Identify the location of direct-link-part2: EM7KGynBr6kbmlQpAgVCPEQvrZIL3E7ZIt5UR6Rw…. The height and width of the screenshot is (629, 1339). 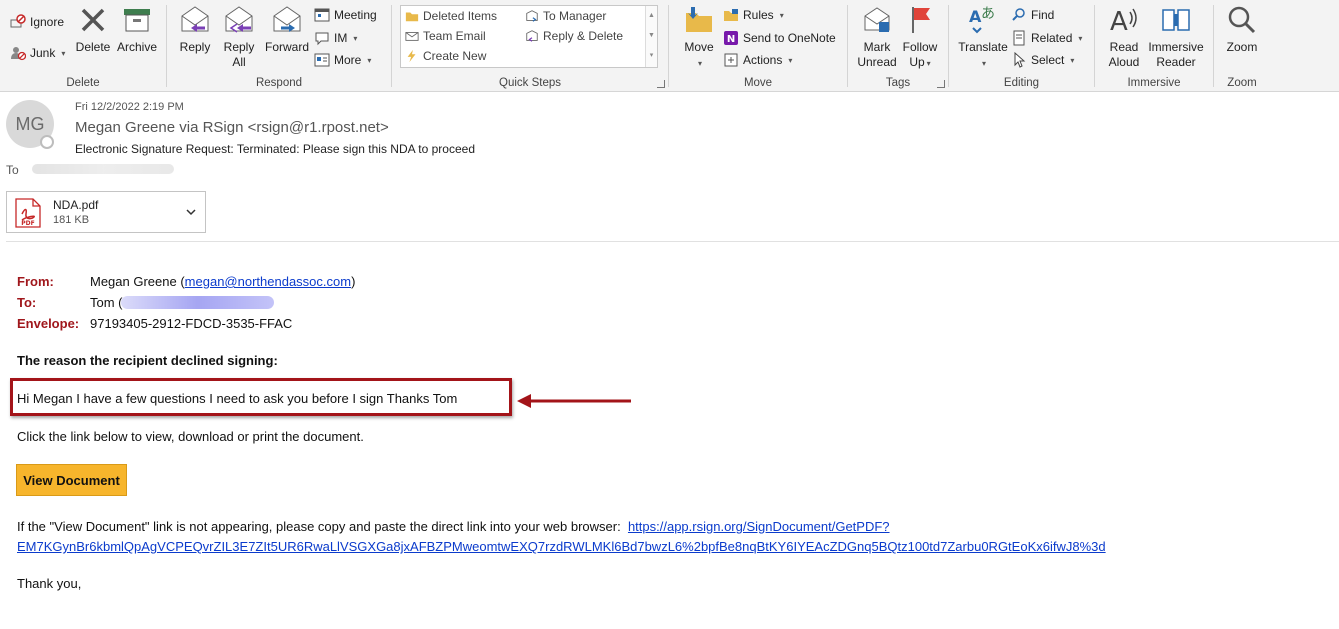
(561, 546).